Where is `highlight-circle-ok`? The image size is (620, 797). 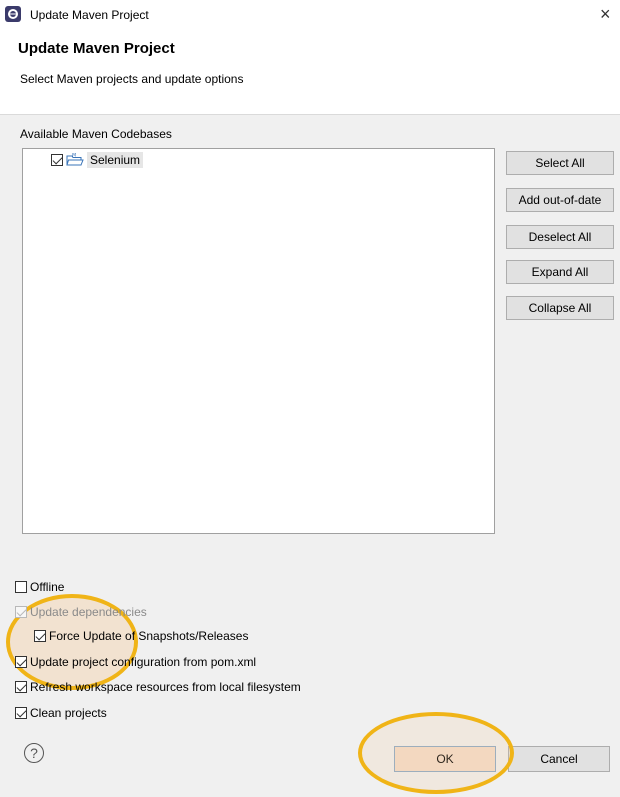 highlight-circle-ok is located at coordinates (436, 753).